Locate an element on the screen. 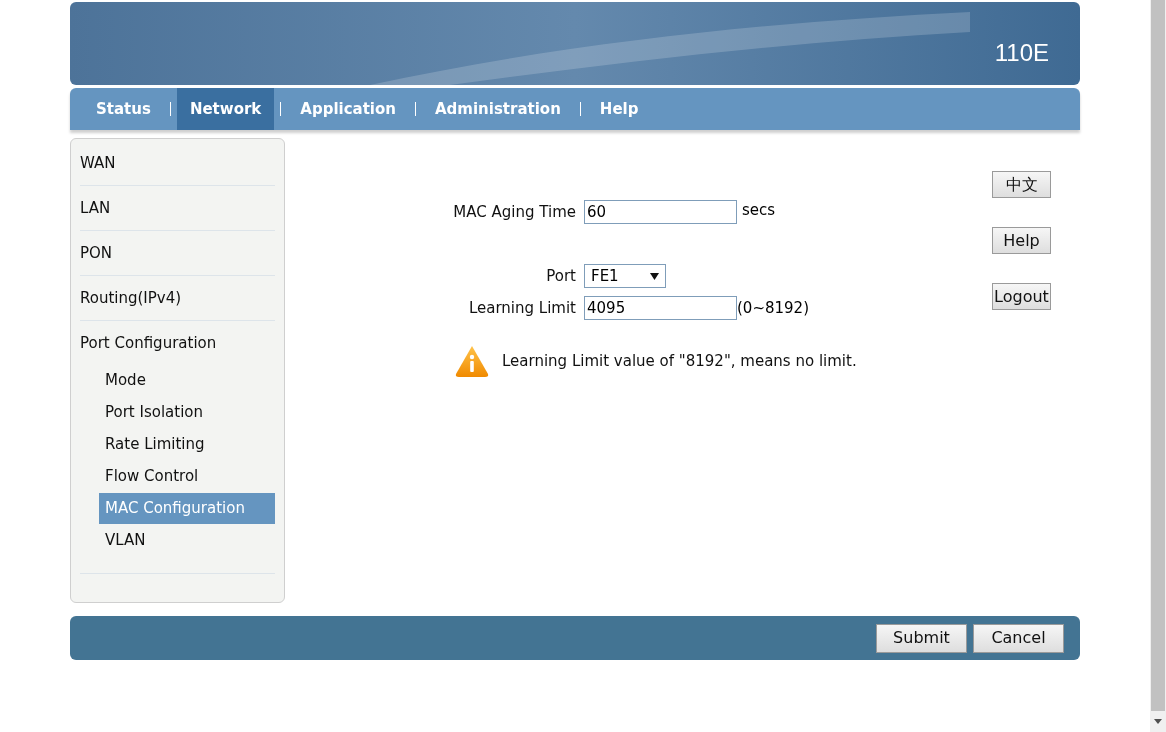 Image resolution: width=1166 pixels, height=732 pixels. scrollbar is located at coordinates (1158, 366).